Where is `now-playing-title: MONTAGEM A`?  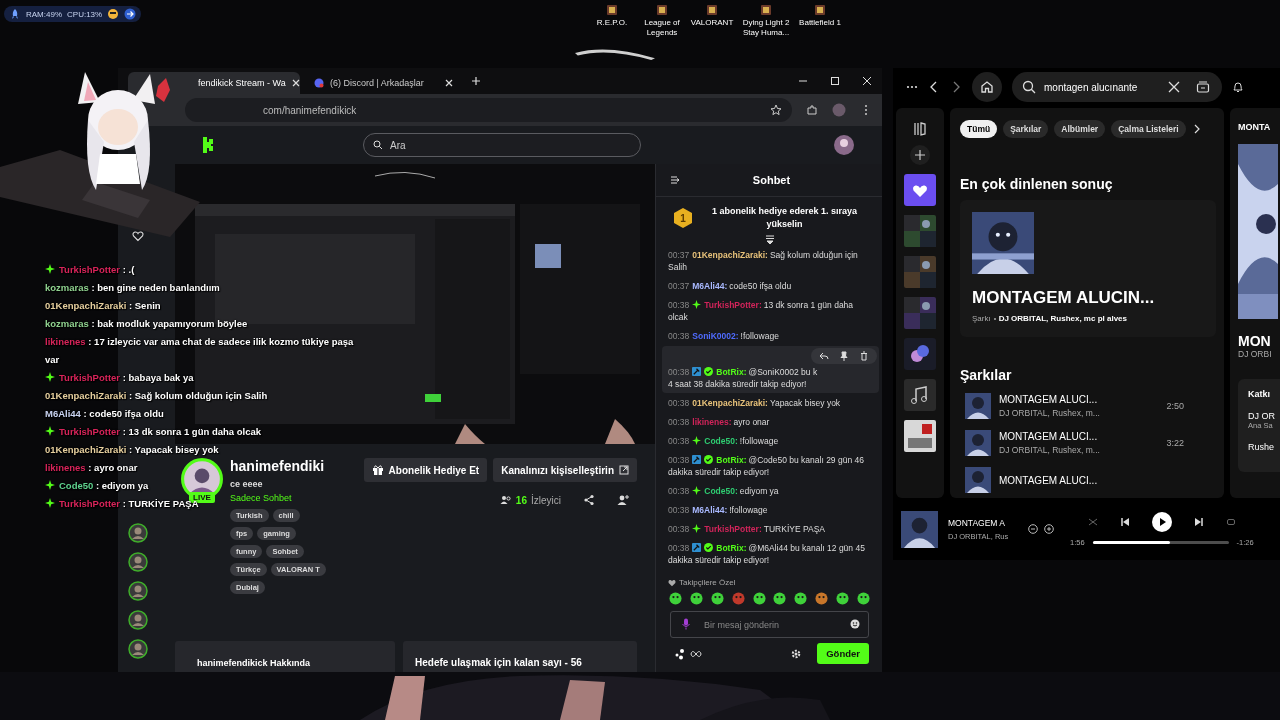 now-playing-title: MONTAGEM A is located at coordinates (985, 522).